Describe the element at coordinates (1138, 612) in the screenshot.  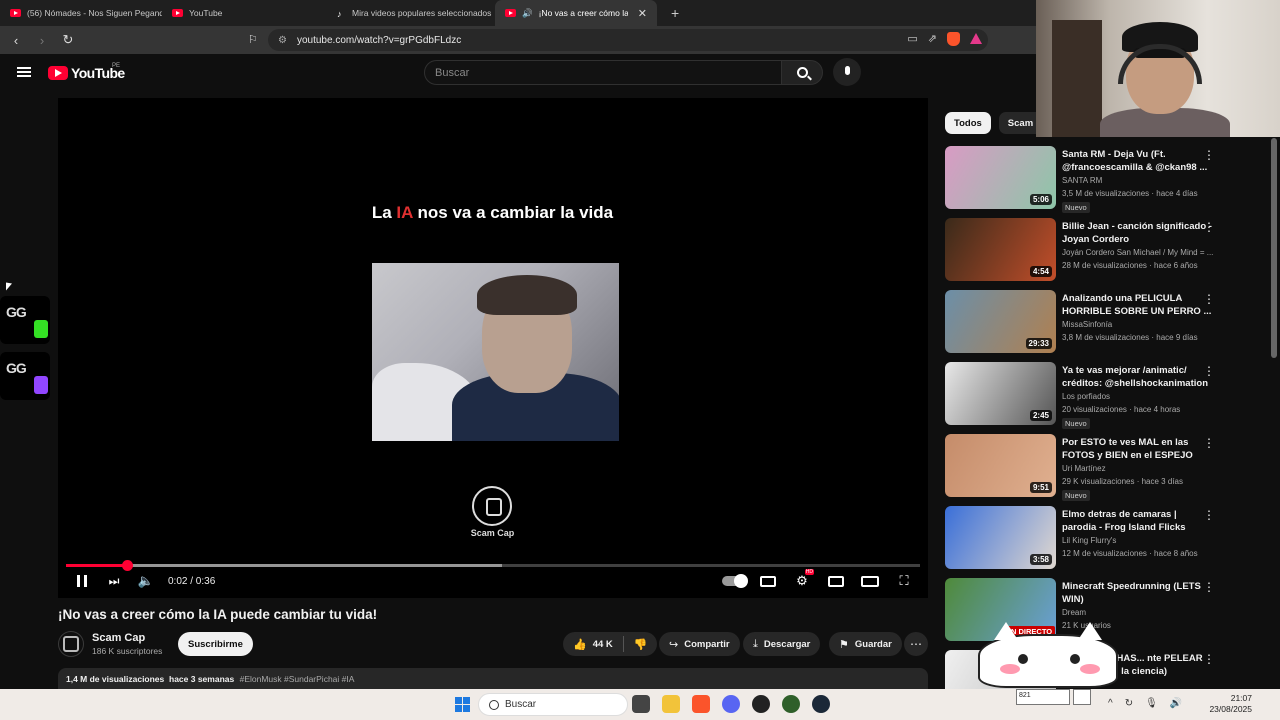
I see `recommendation-channel: Dream` at that location.